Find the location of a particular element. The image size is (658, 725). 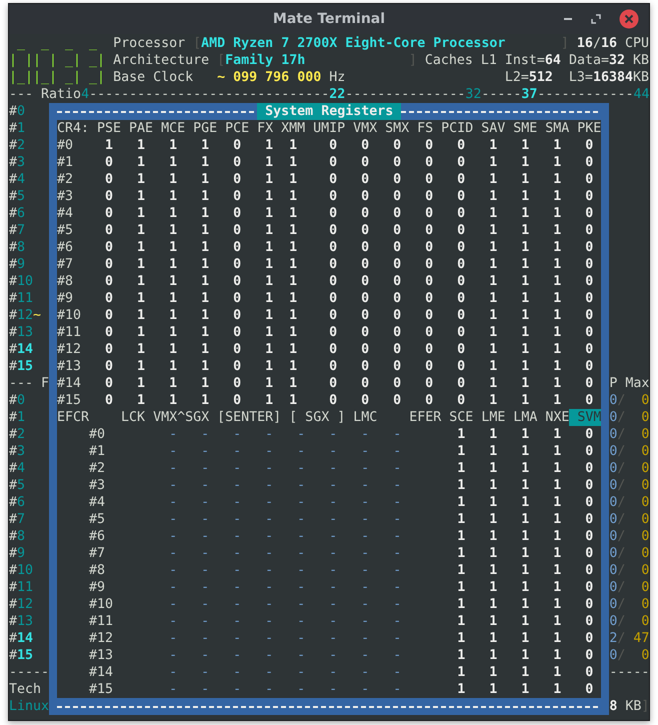

label-text: Linux is located at coordinates (29, 706).